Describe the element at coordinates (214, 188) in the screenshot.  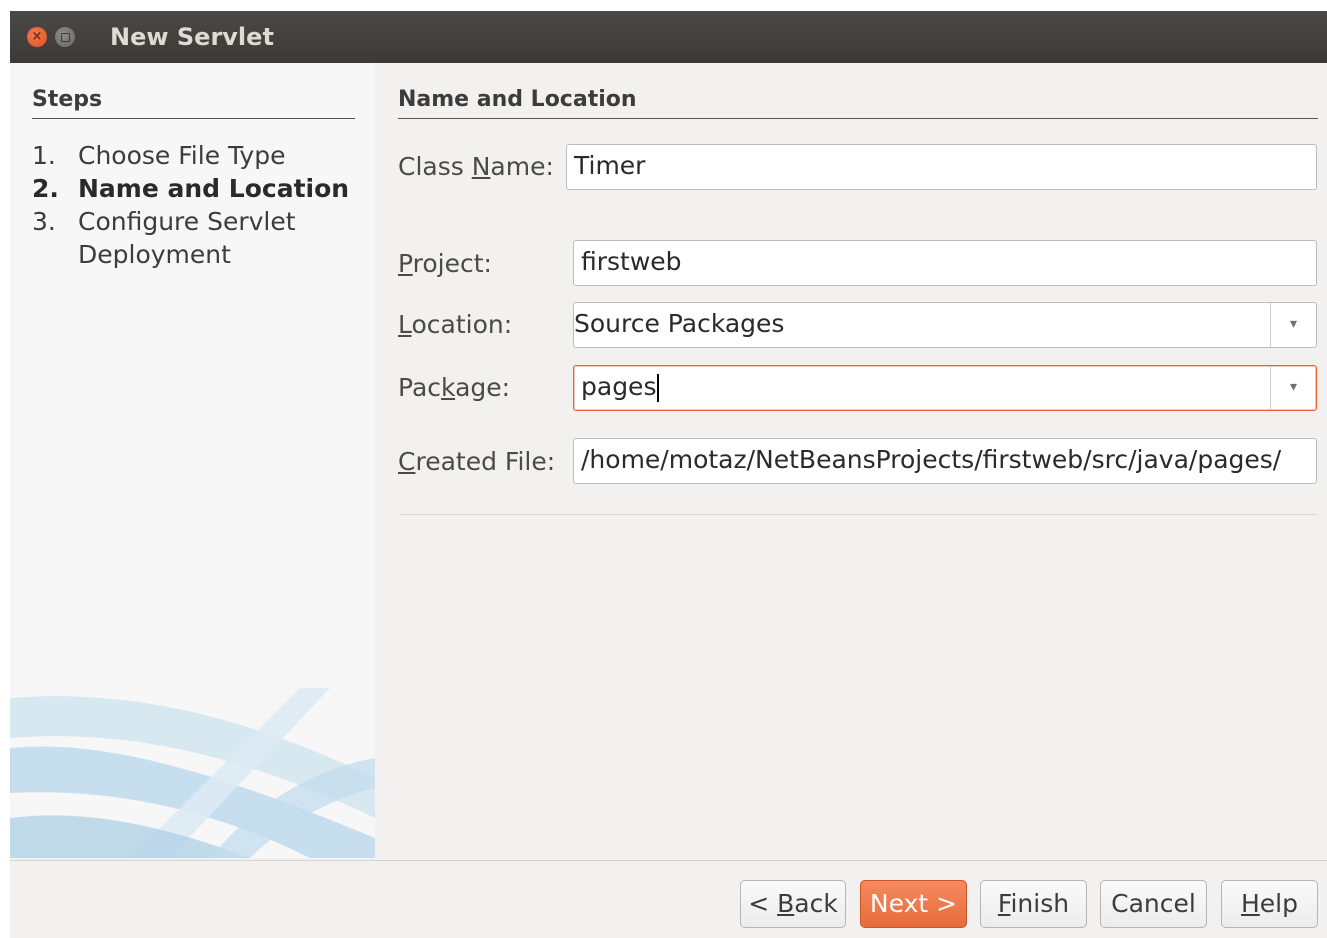
I see `step-label: Name and Location` at that location.